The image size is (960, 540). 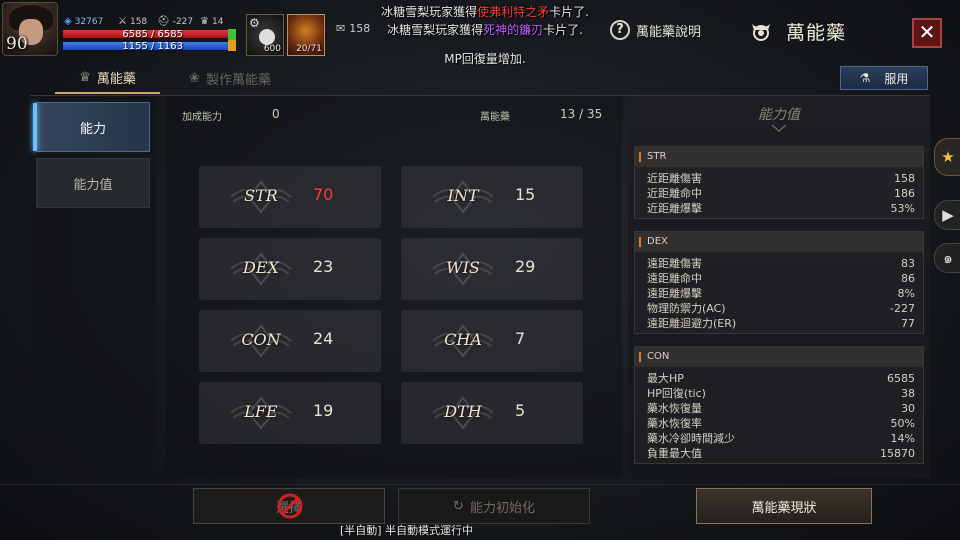 I want to click on tab-elixir: ♕ 萬能藥, so click(x=107, y=78).